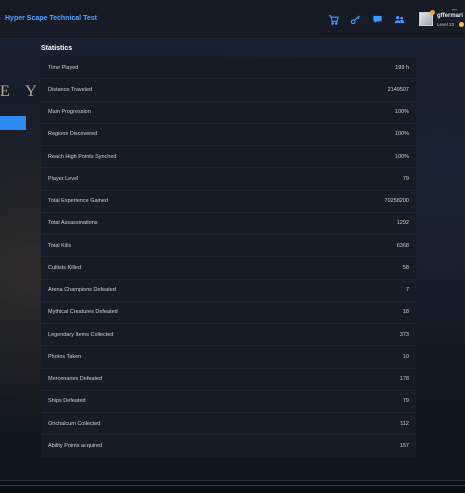 This screenshot has height=493, width=465. Describe the element at coordinates (402, 245) in the screenshot. I see `stat-value: 6368` at that location.